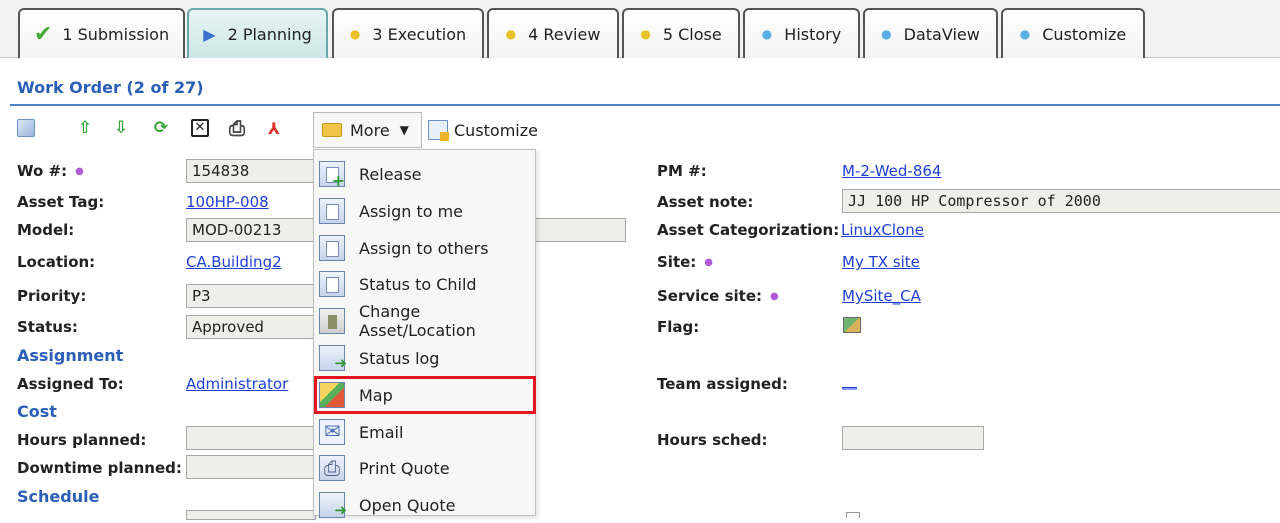 The height and width of the screenshot is (523, 1280). I want to click on tab-label: 1 Submission, so click(116, 34).